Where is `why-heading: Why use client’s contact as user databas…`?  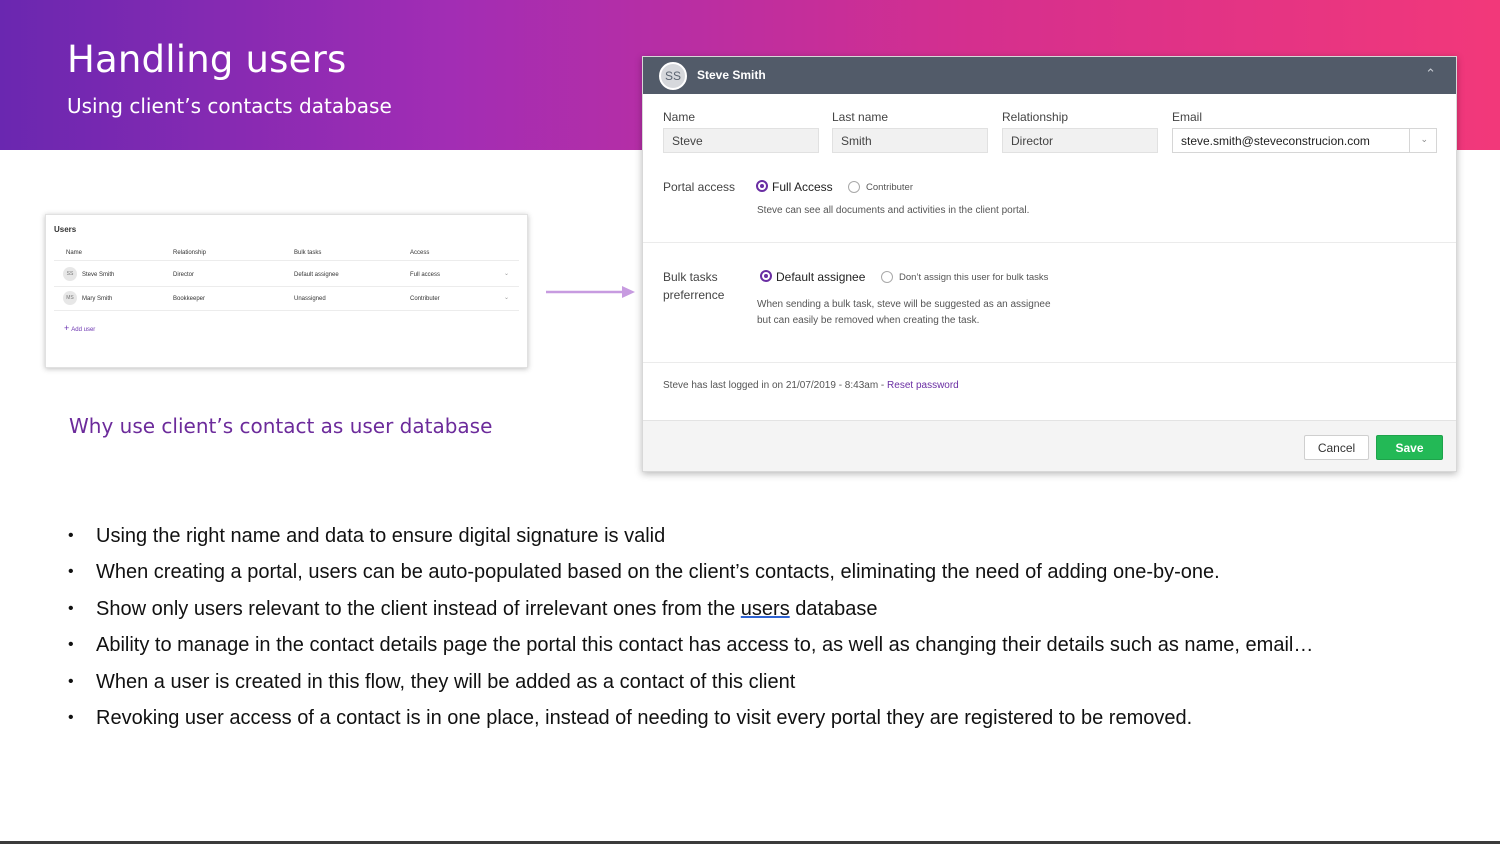
why-heading: Why use client’s contact as user databas… is located at coordinates (281, 426).